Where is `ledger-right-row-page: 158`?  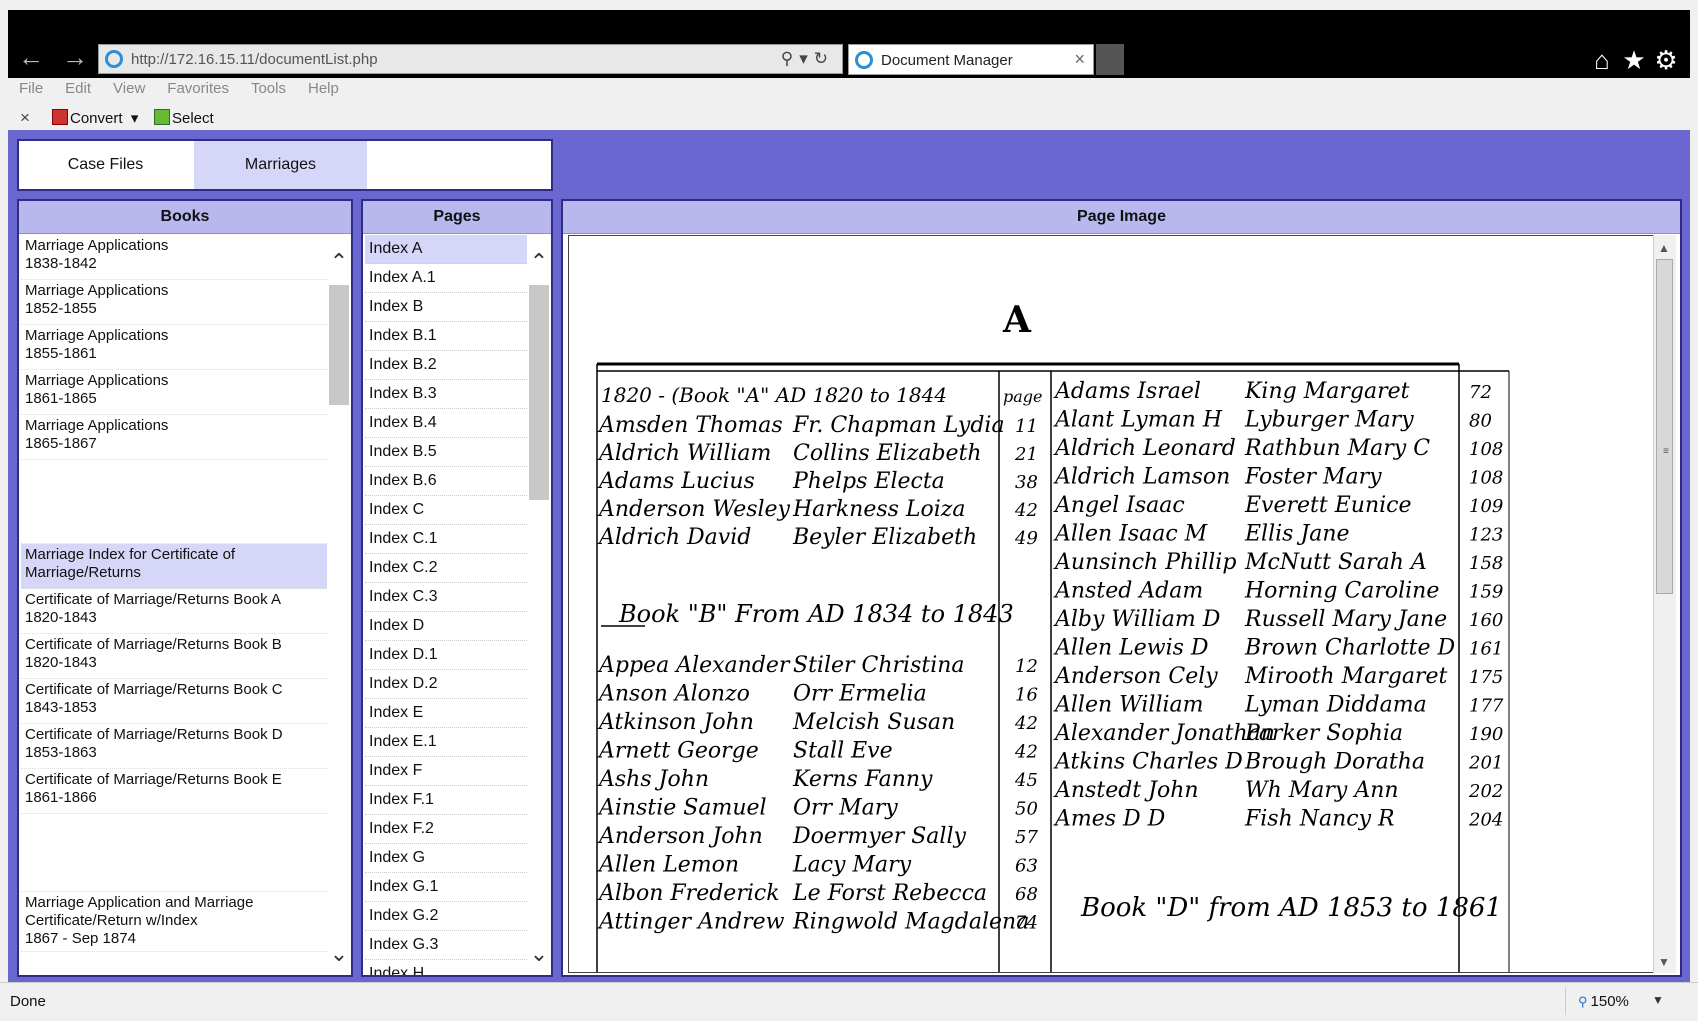 ledger-right-row-page: 158 is located at coordinates (1486, 563).